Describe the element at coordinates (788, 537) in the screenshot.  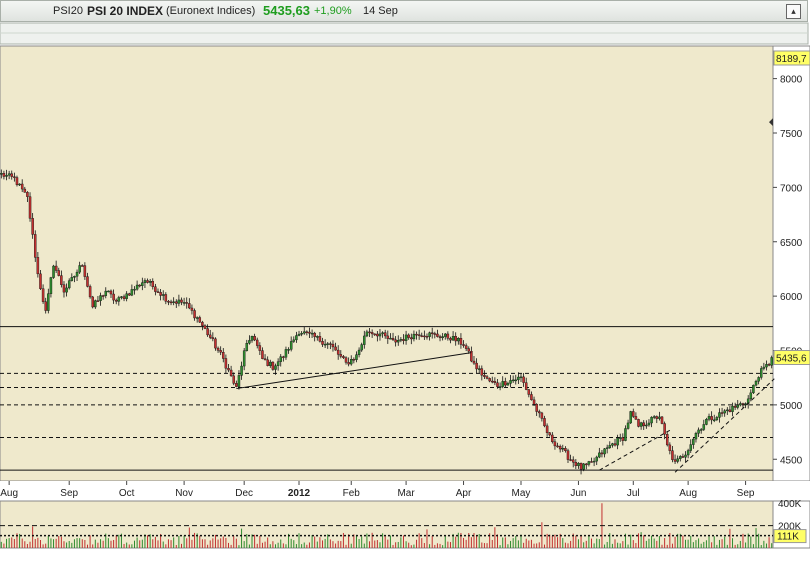
I see `volume-average-label: 111K` at that location.